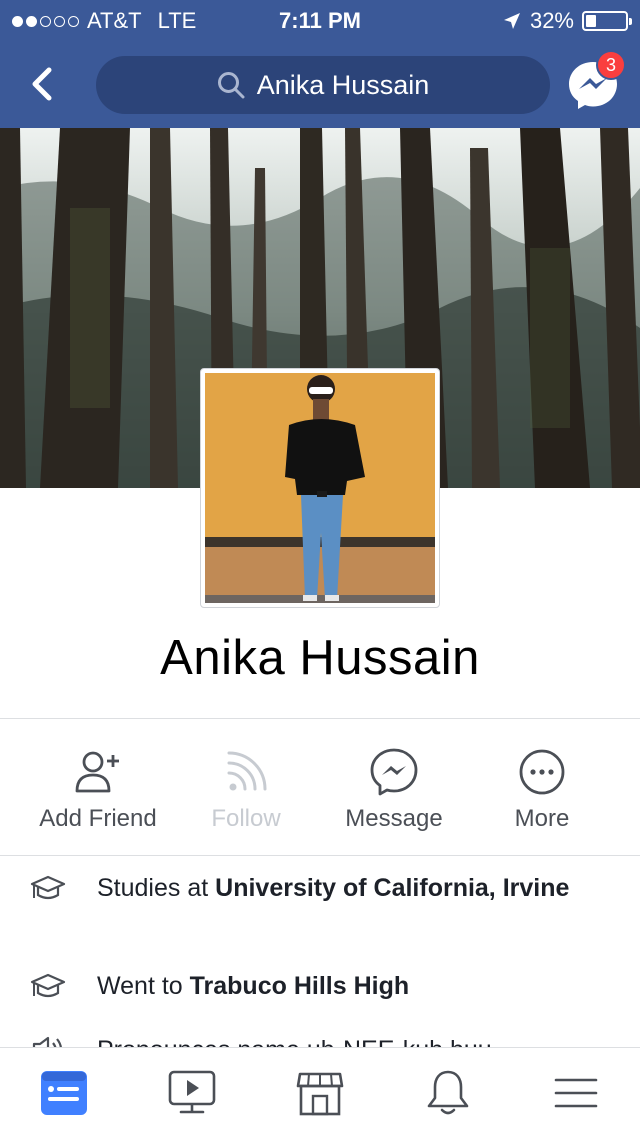 This screenshot has width=640, height=1136. Describe the element at coordinates (343, 84) in the screenshot. I see `search-text: Anika Hussain` at that location.